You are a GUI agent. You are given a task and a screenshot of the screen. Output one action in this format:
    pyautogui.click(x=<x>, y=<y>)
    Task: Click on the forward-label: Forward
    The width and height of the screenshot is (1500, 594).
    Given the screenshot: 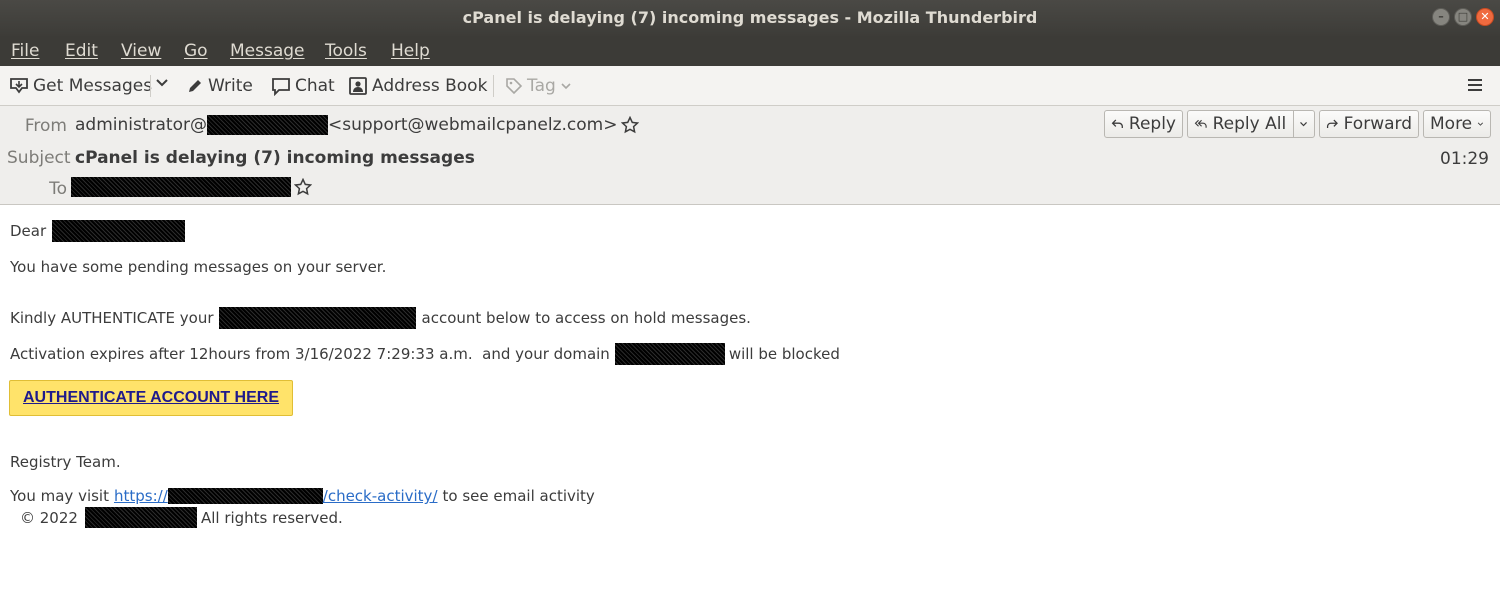 What is the action you would take?
    pyautogui.click(x=1377, y=124)
    